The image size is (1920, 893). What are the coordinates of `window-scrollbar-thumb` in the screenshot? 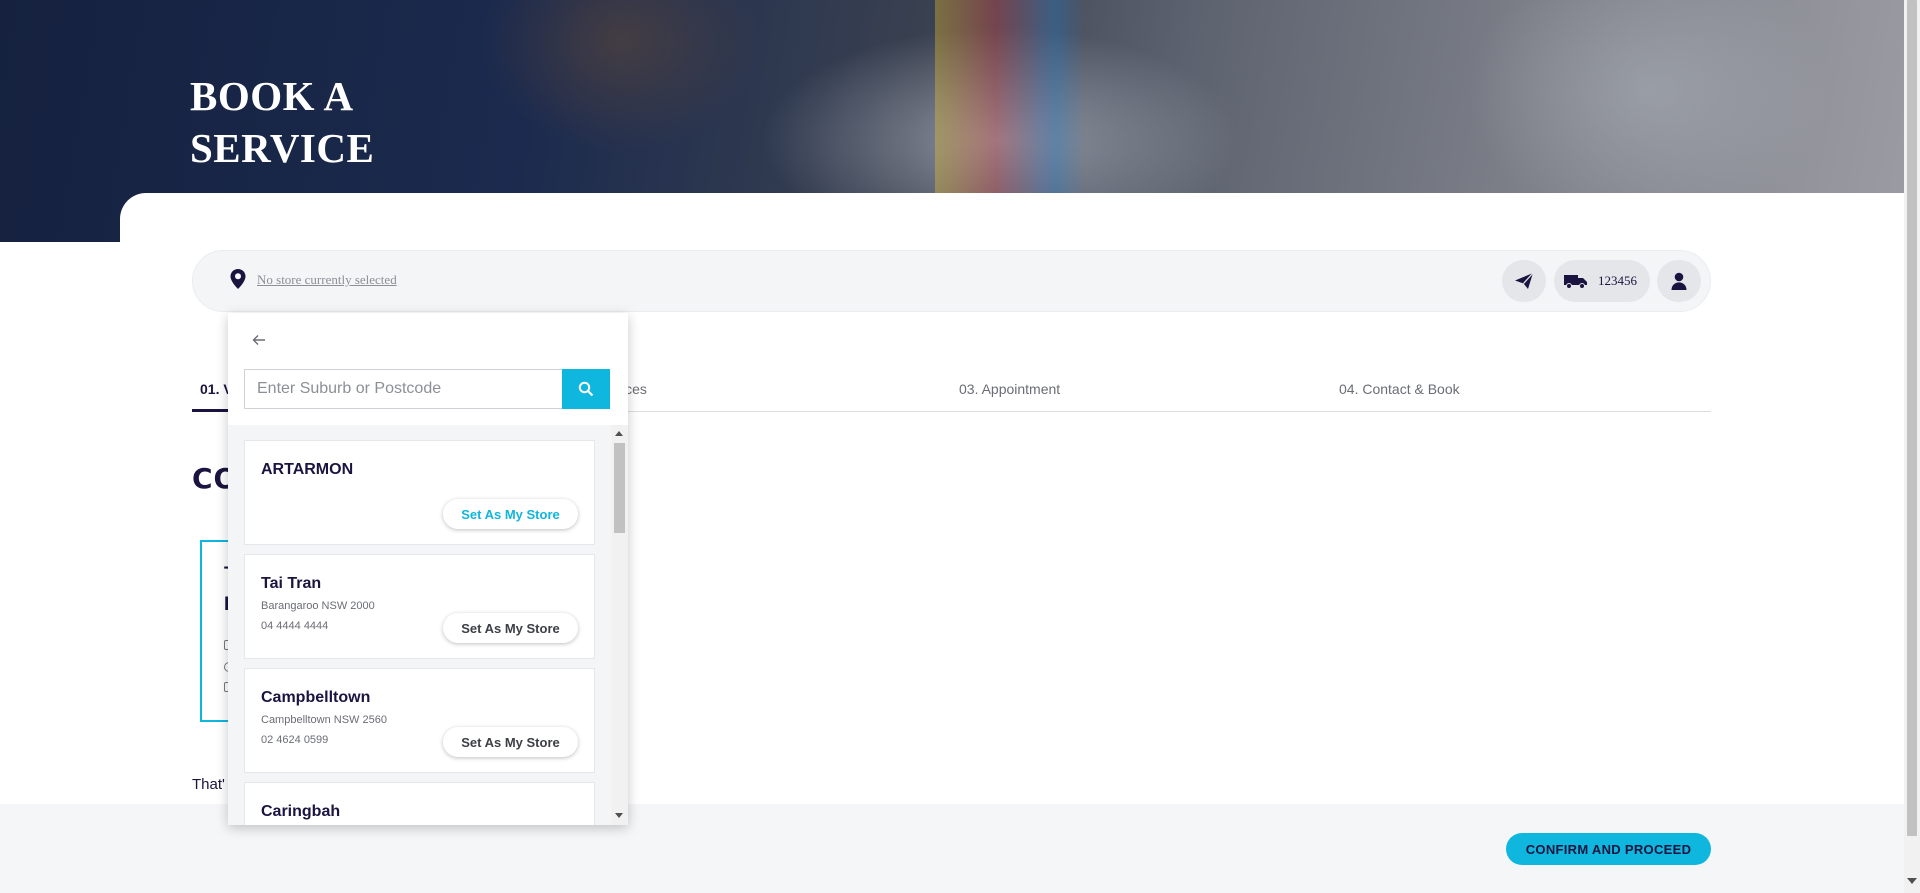 It's located at (1912, 418).